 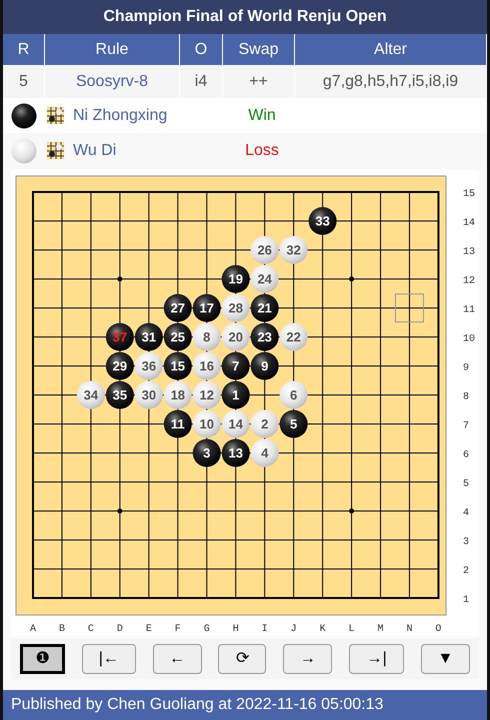 I want to click on row-label: 12, so click(x=469, y=281).